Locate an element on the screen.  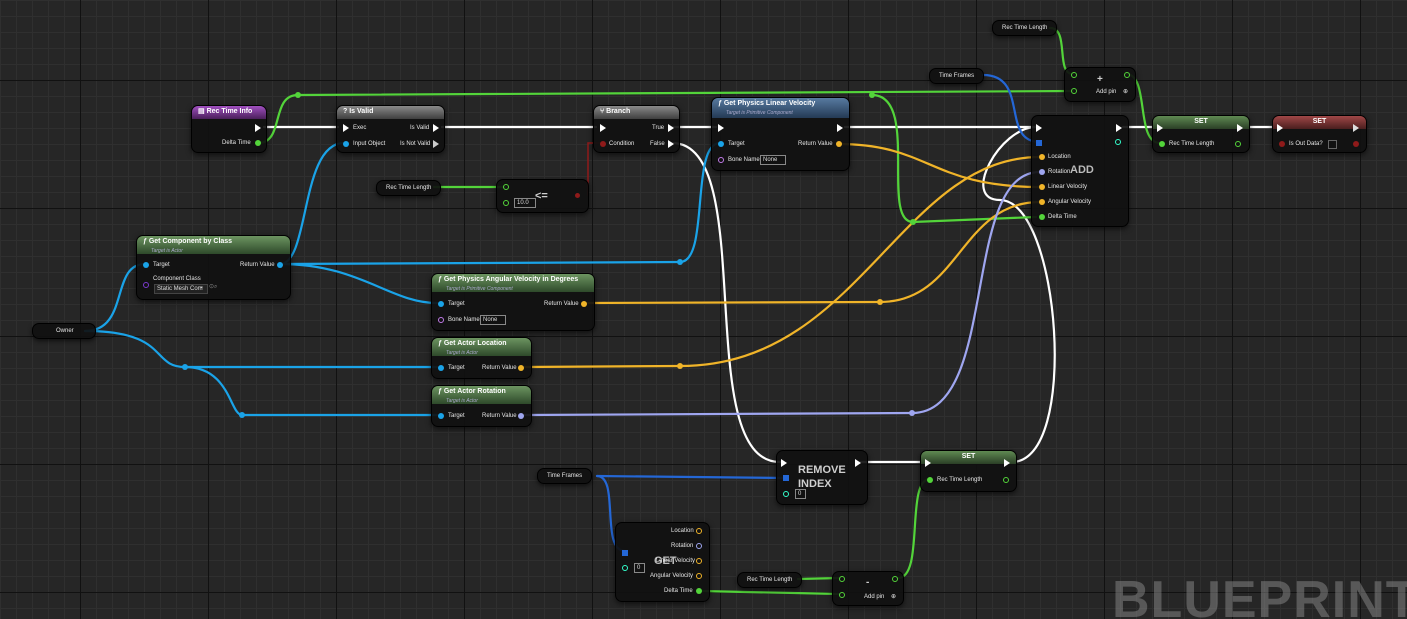
set-is-out-data-node: SET Is Out Data? is located at coordinates (1319, 134).